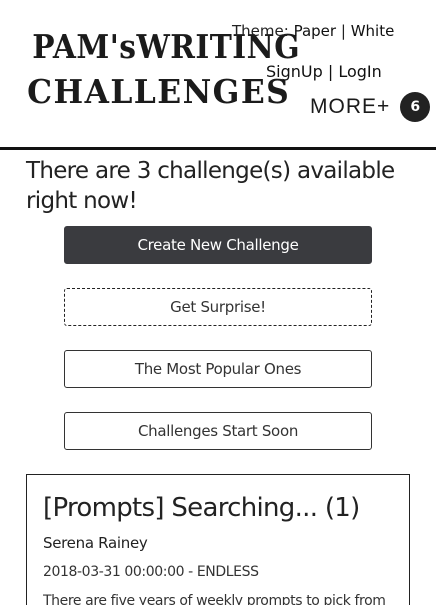 The height and width of the screenshot is (605, 436). Describe the element at coordinates (373, 31) in the screenshot. I see `theme-option-white: White` at that location.